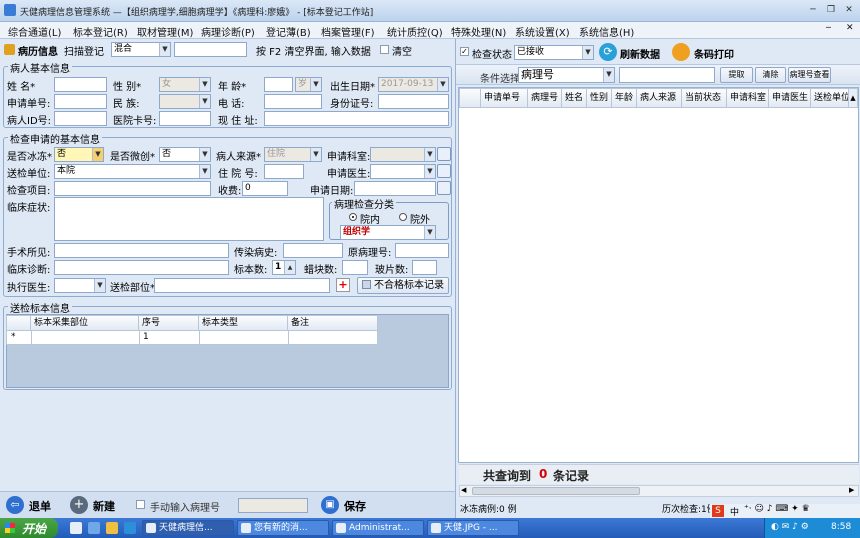  I want to click on doctor-select: ▼, so click(403, 171).